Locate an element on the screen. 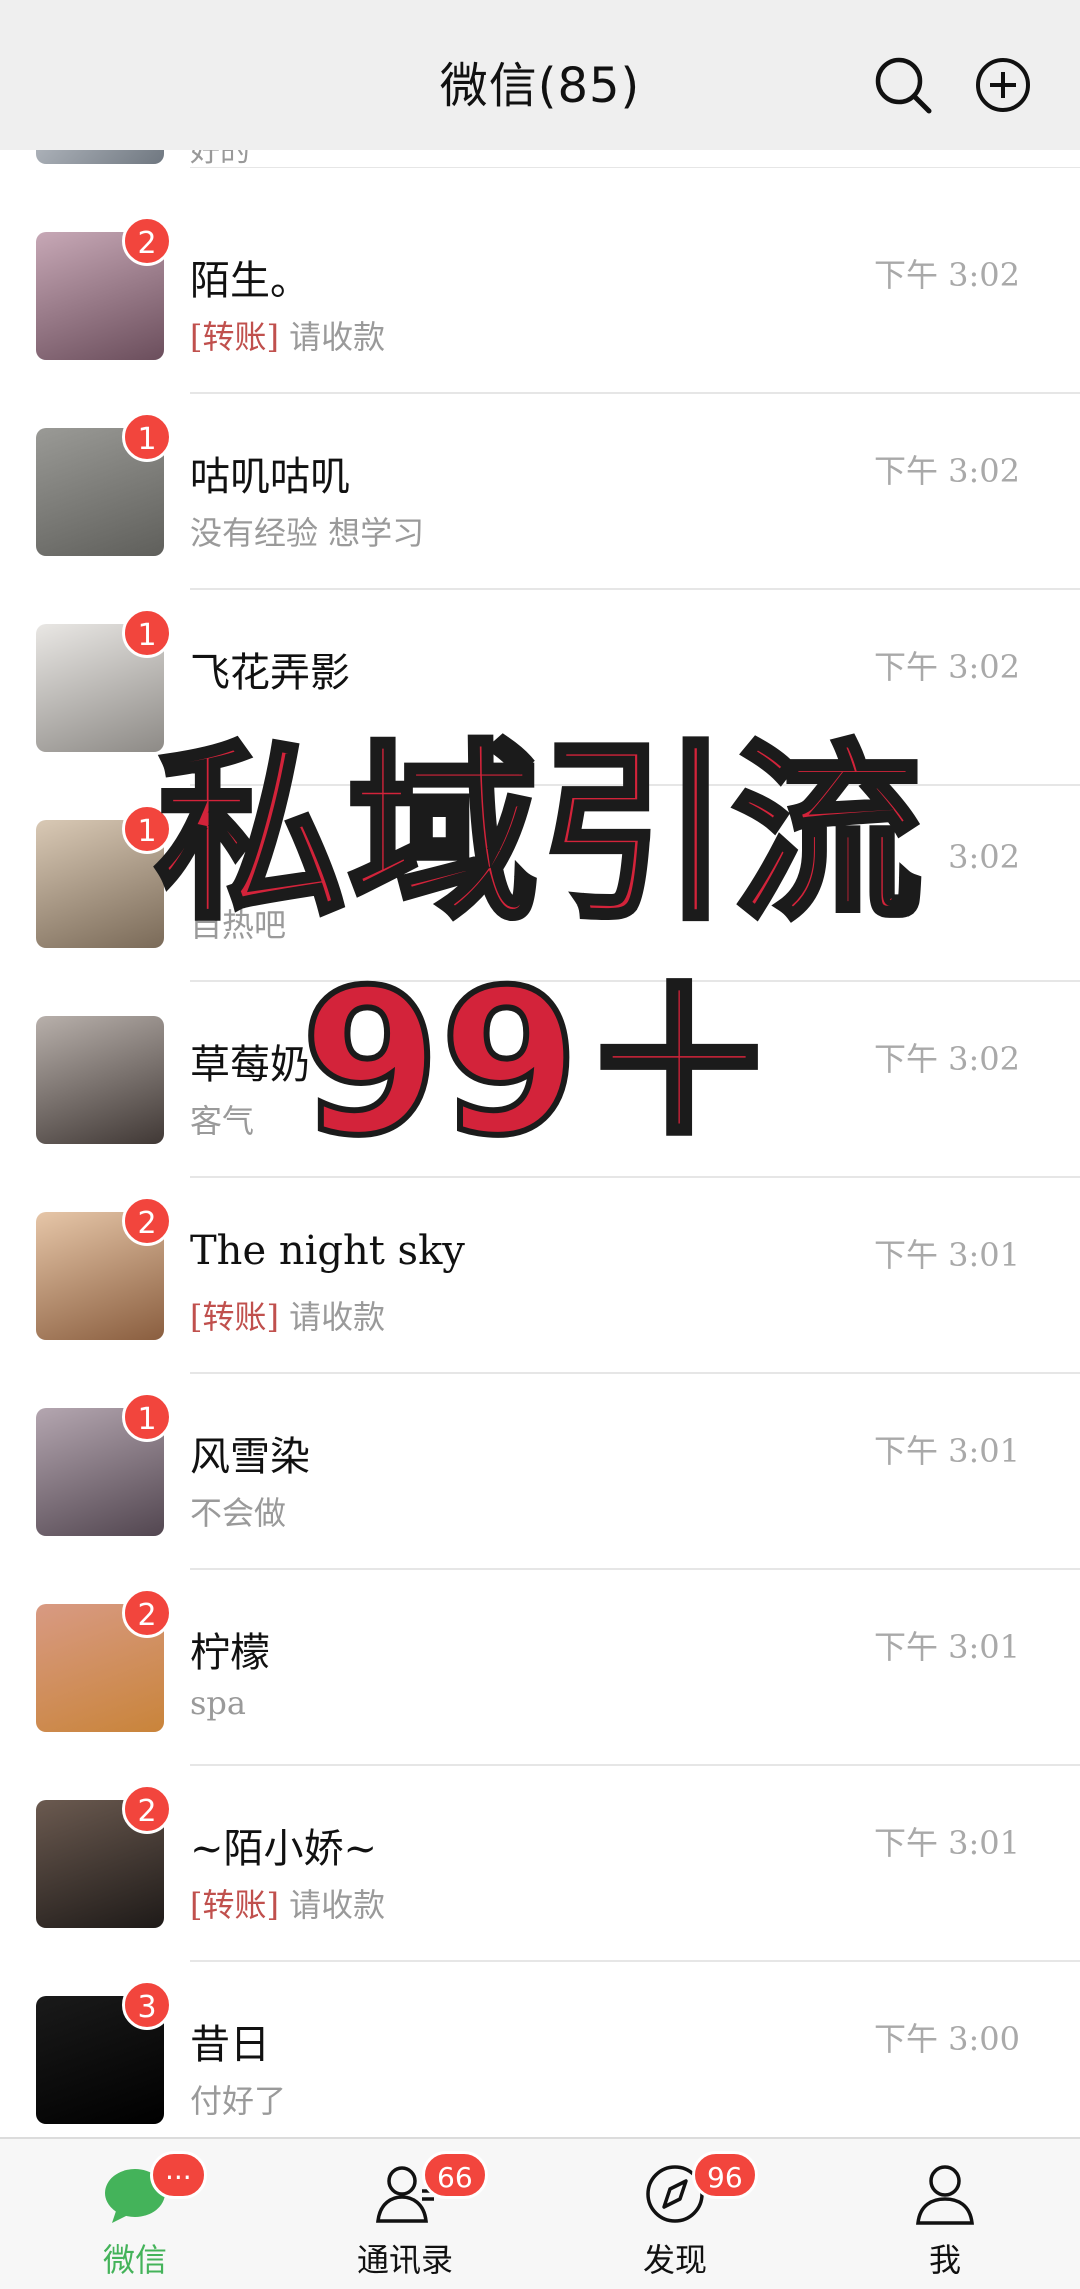 This screenshot has height=2289, width=1080. top-bar: 微信(85) is located at coordinates (540, 75).